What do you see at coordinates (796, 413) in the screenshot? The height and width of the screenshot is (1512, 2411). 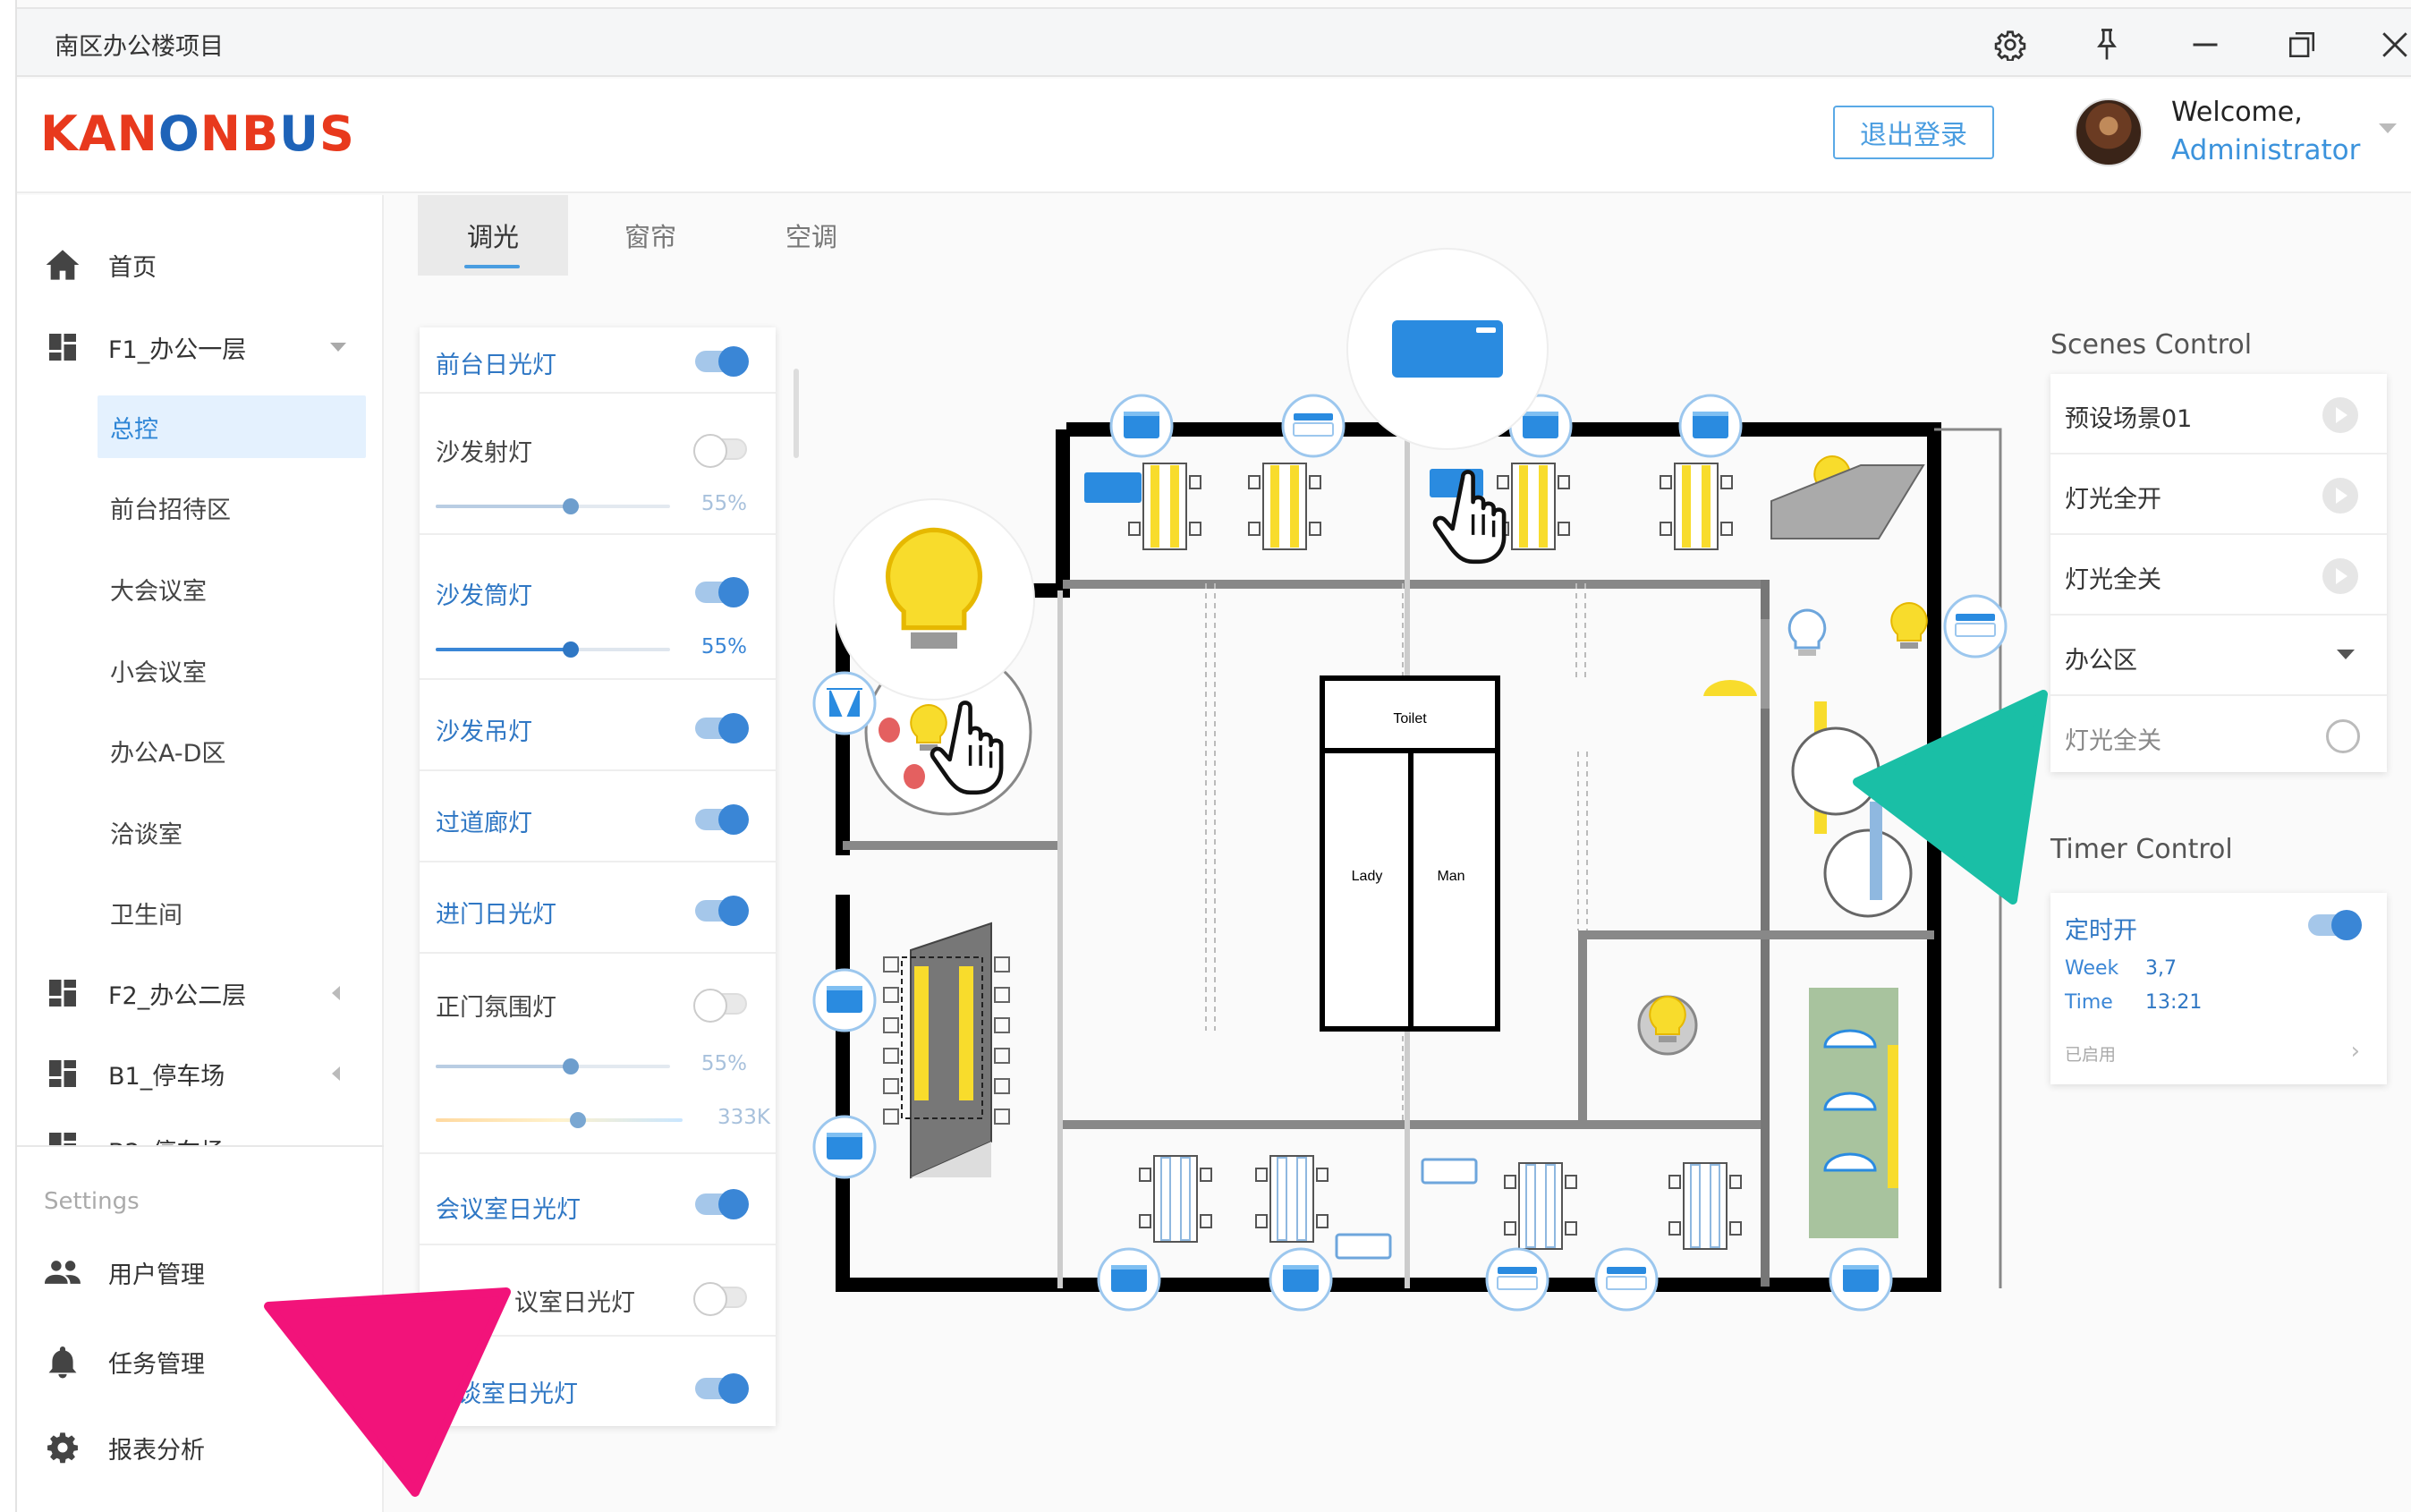 I see `panel-scrollbar` at bounding box center [796, 413].